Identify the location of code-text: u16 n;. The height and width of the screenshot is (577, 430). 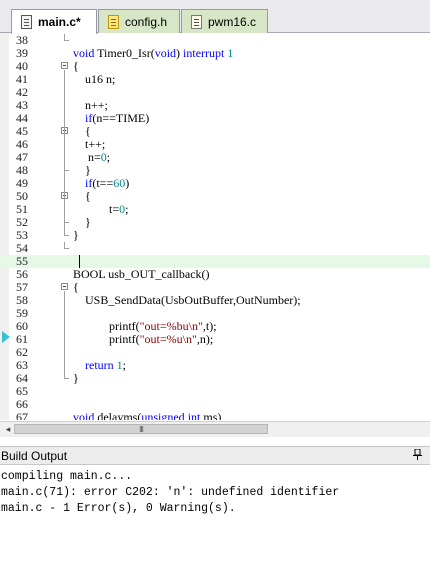
(94, 79).